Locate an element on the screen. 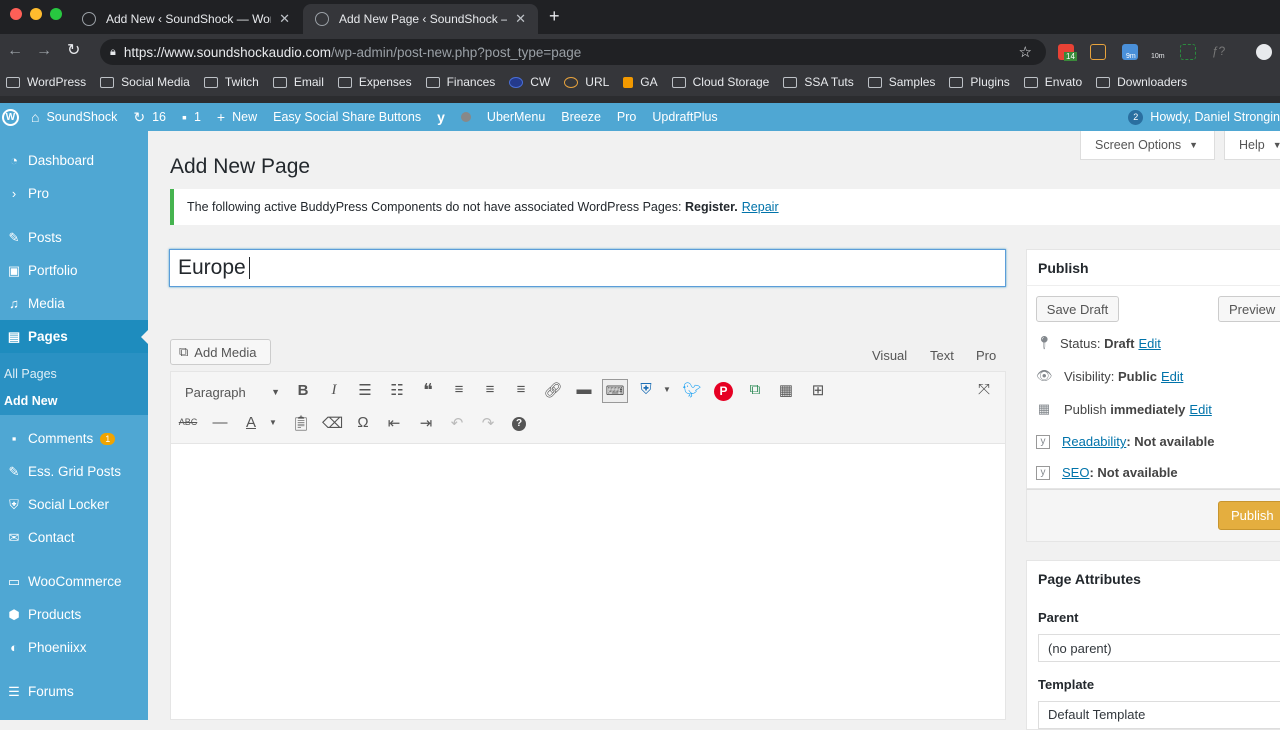 Image resolution: width=1280 pixels, height=730 pixels. read-more-icon: ▬ is located at coordinates (584, 389).